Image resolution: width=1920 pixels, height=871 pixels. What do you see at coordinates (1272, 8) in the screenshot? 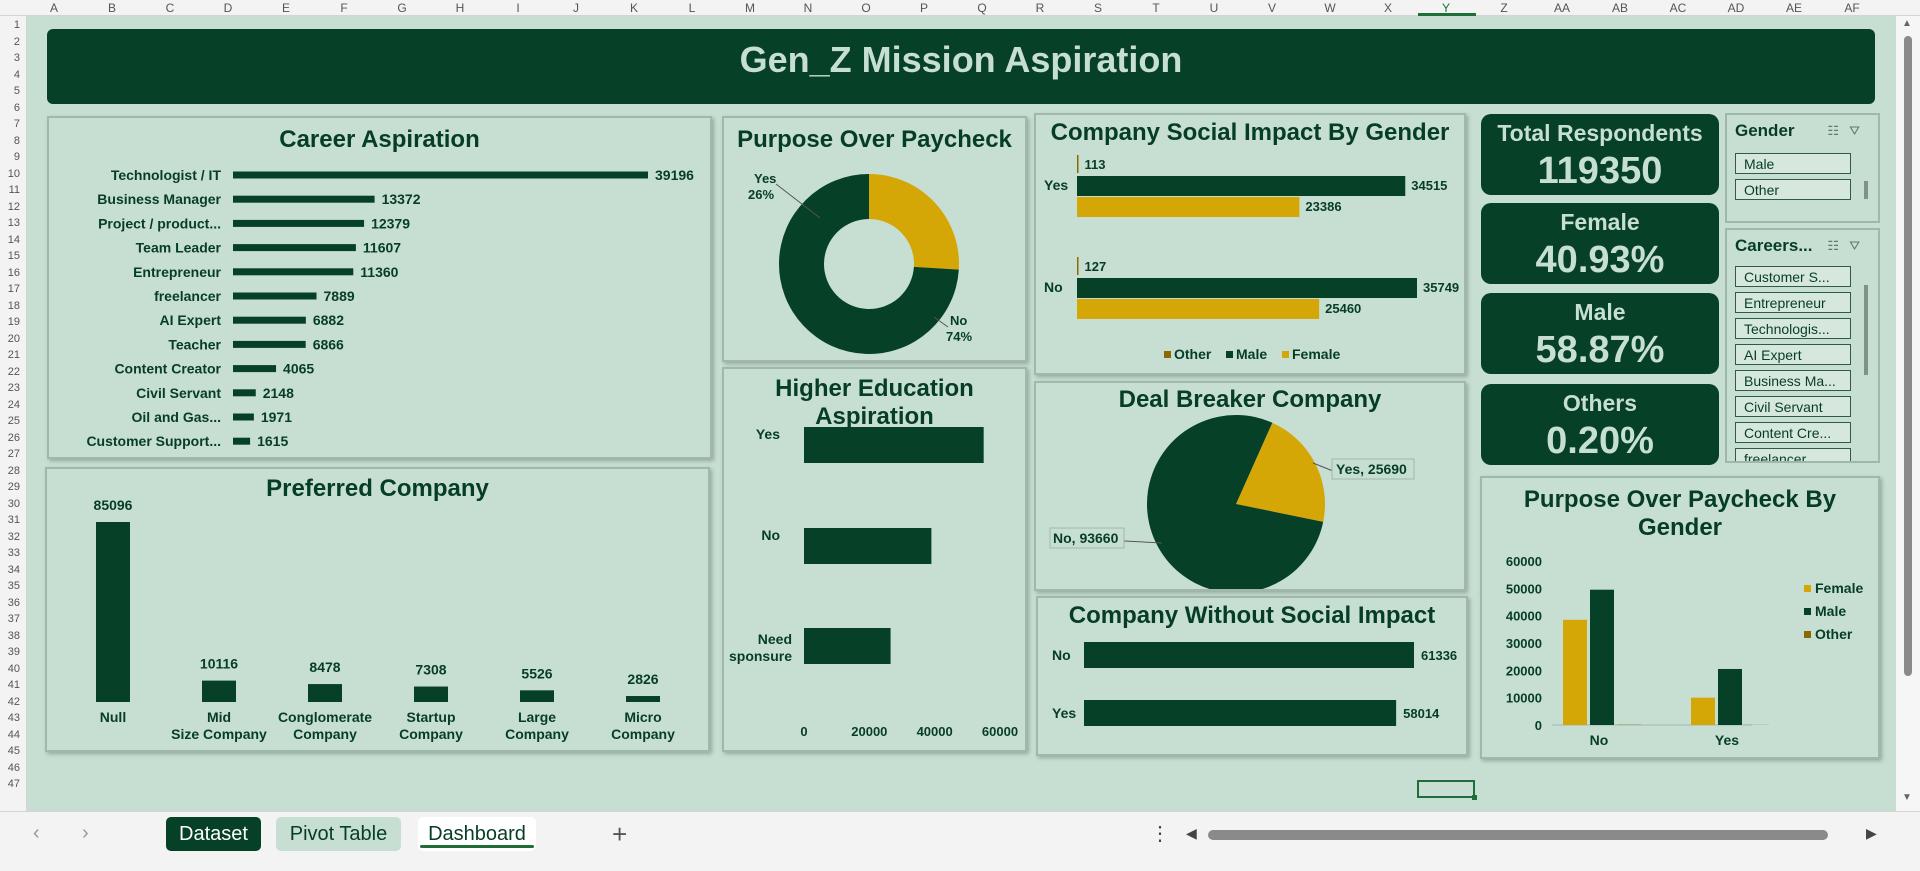
I see `column-header-V: V` at bounding box center [1272, 8].